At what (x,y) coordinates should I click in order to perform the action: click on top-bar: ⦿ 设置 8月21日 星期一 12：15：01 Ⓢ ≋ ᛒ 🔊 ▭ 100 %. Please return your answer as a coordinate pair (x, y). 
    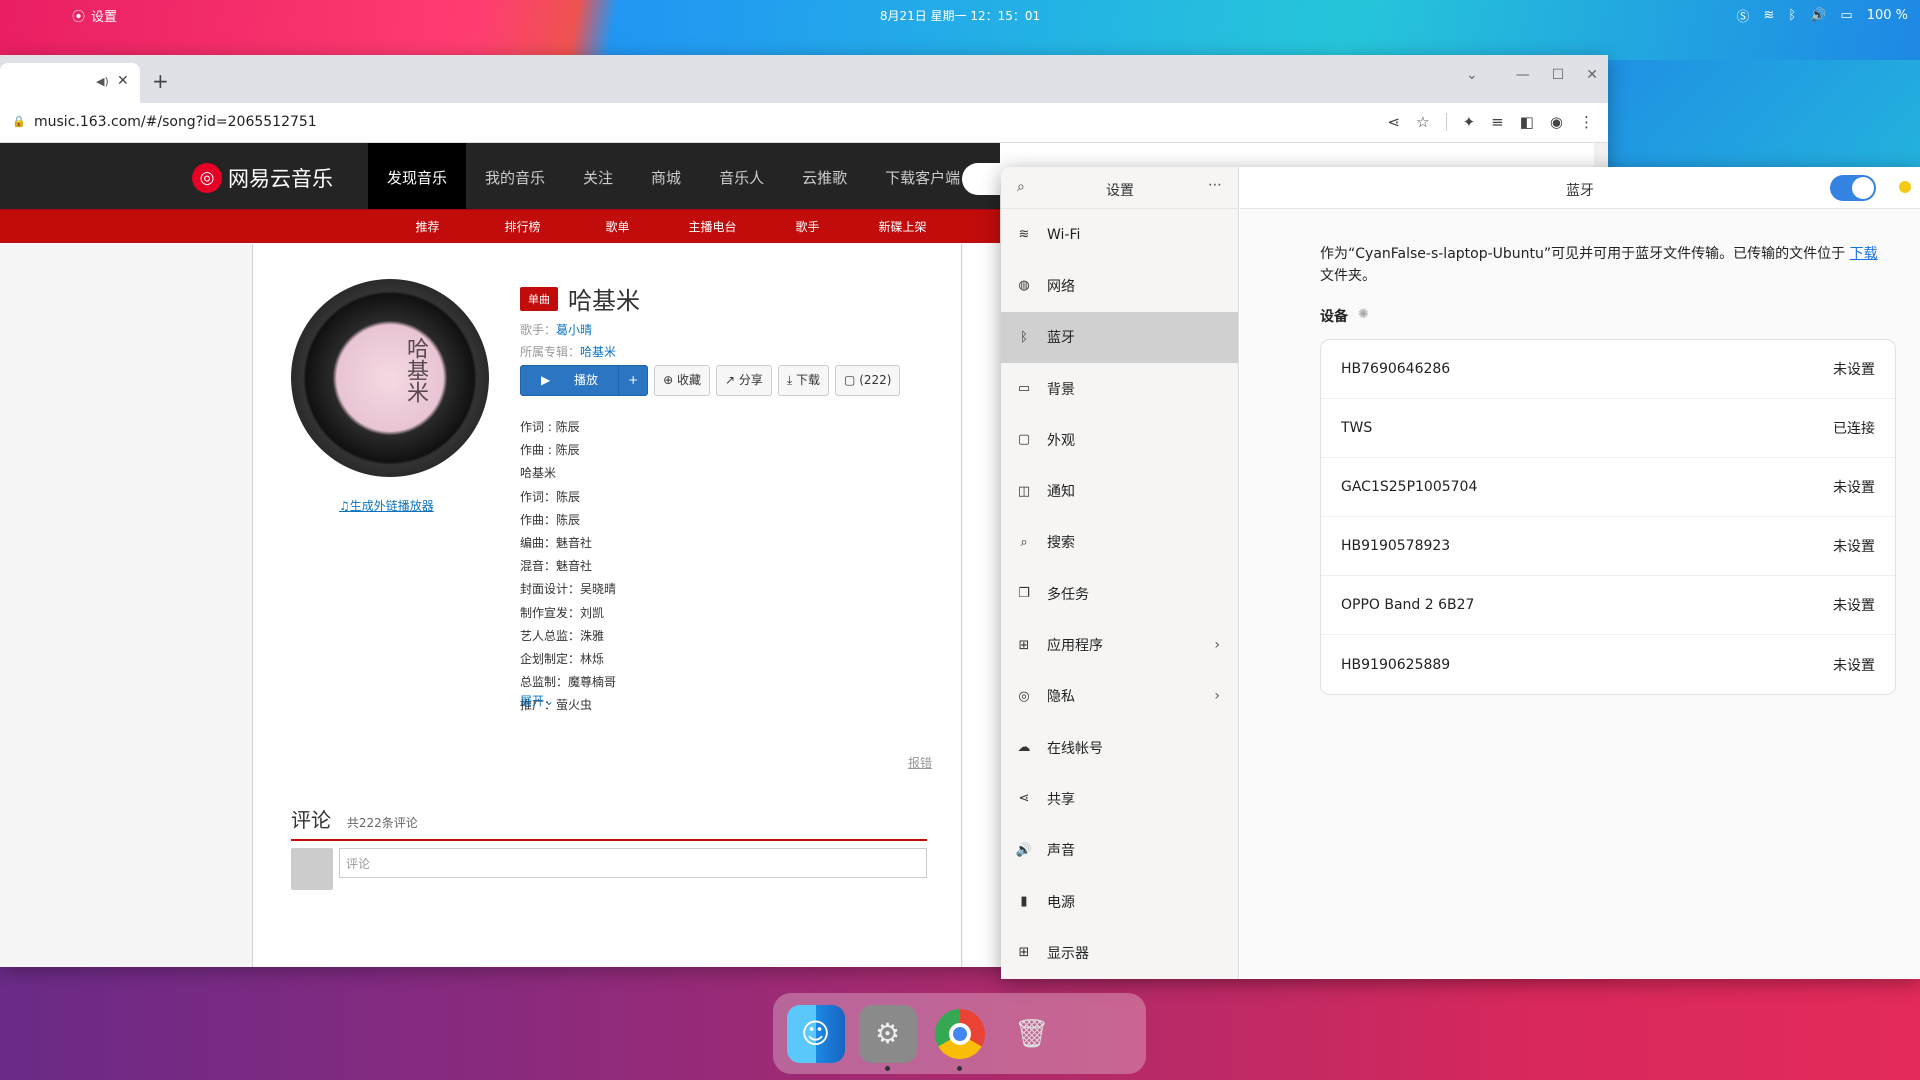
    Looking at the image, I should click on (960, 14).